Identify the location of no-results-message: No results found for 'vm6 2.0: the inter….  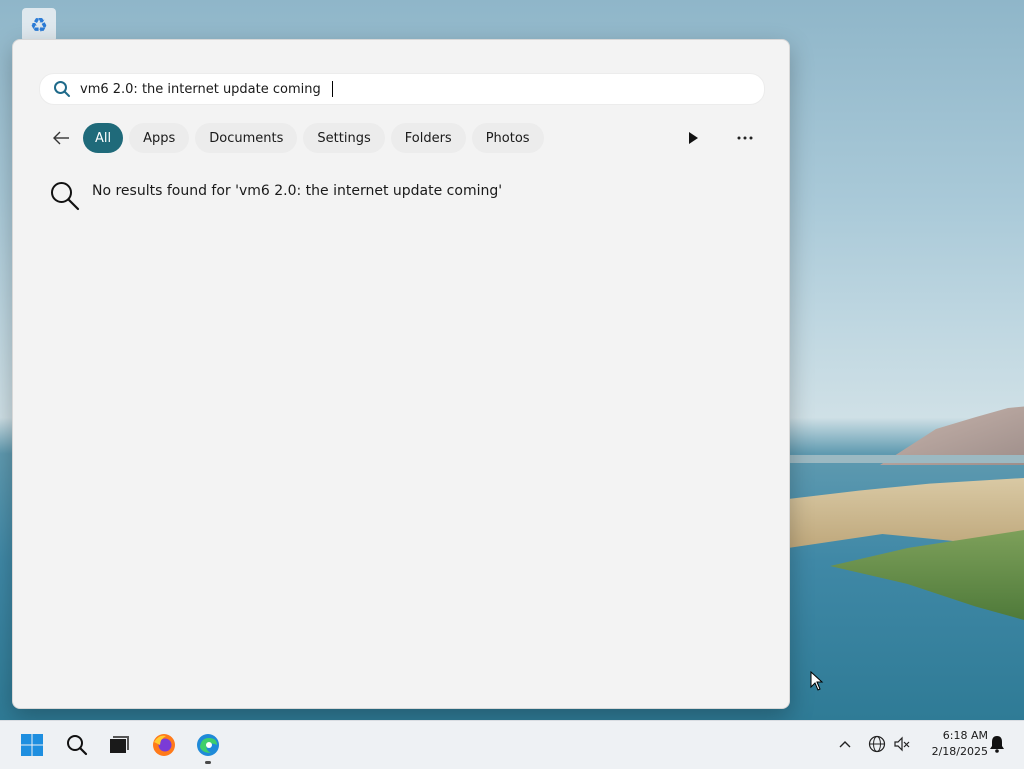
(275, 196).